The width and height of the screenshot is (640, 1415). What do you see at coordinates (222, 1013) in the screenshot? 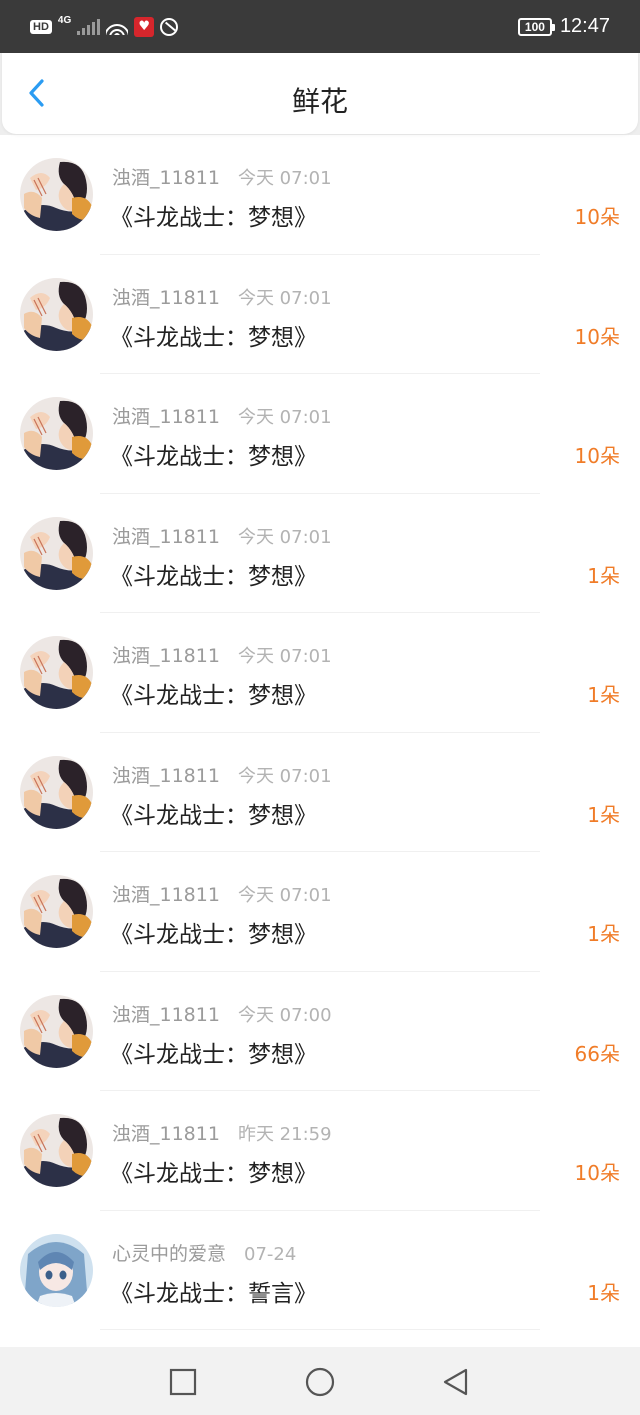
I see `list-item-meta: 浊酒_11811 今天 07:00` at bounding box center [222, 1013].